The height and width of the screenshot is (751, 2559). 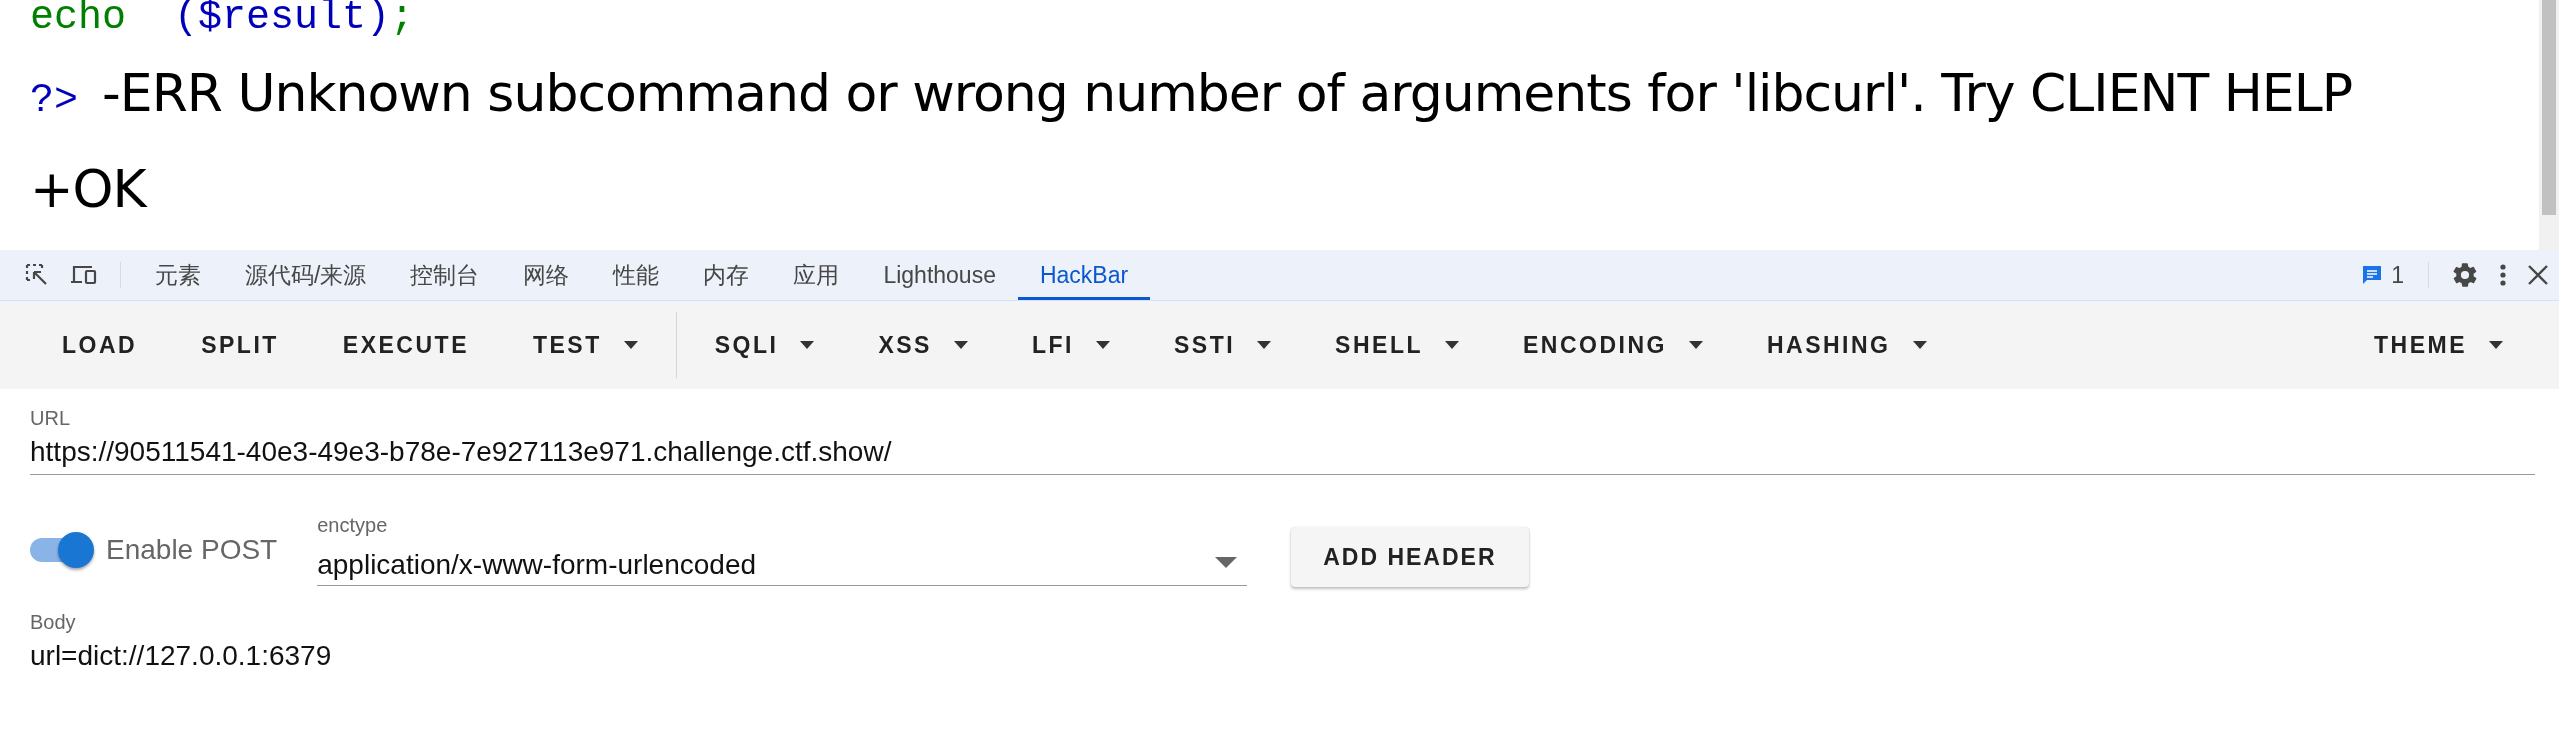 What do you see at coordinates (1222, 345) in the screenshot?
I see `toolbar-button: SSTI` at bounding box center [1222, 345].